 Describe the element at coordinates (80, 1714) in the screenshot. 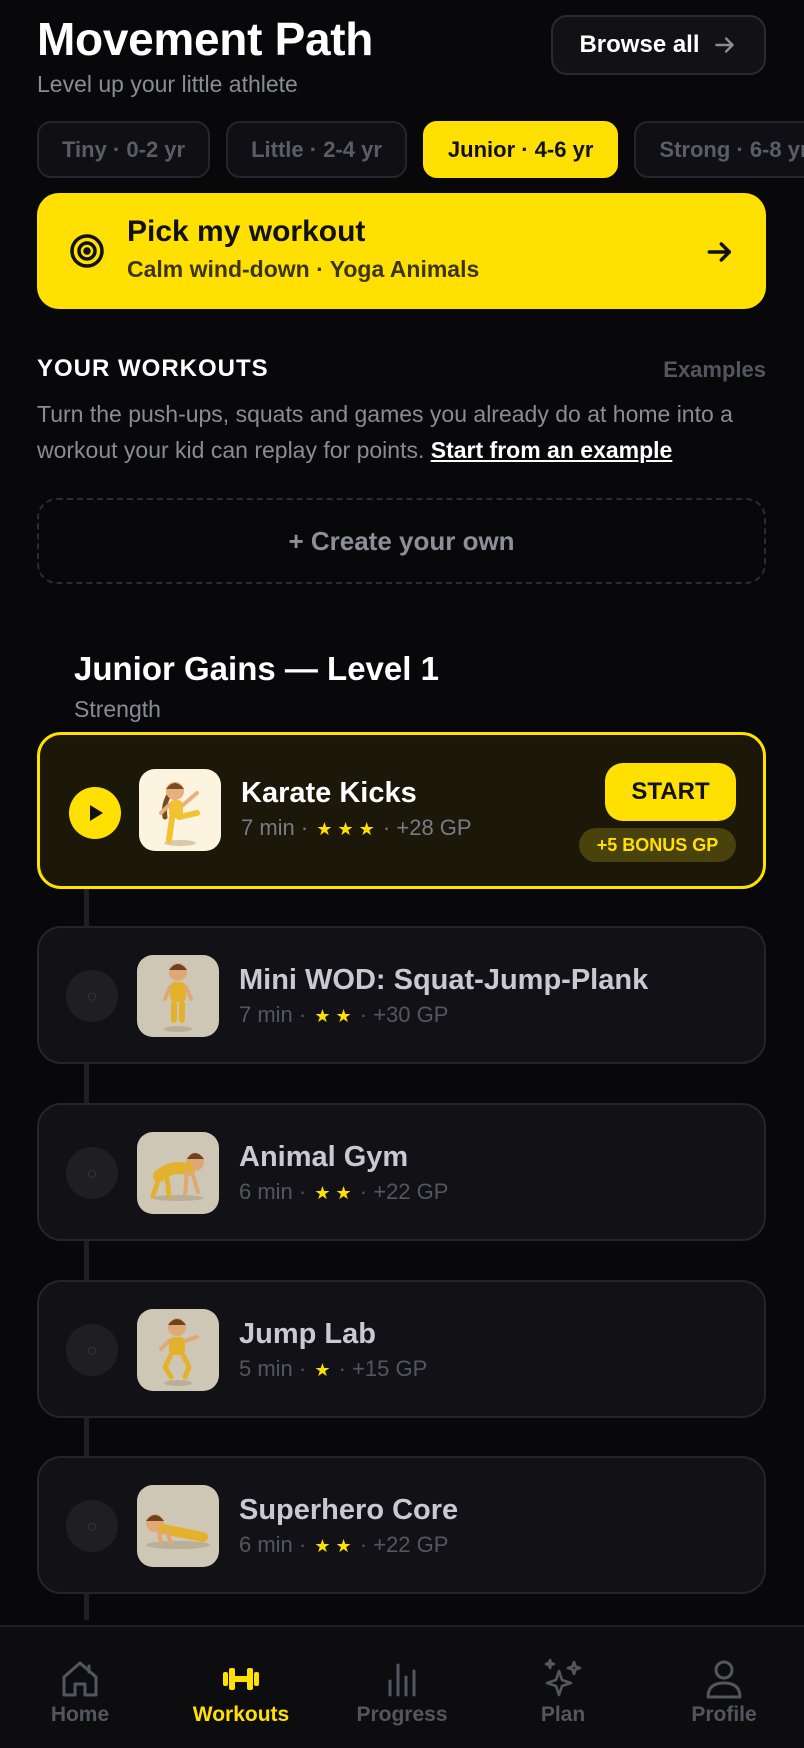

I see `nav-home-label: Home` at that location.